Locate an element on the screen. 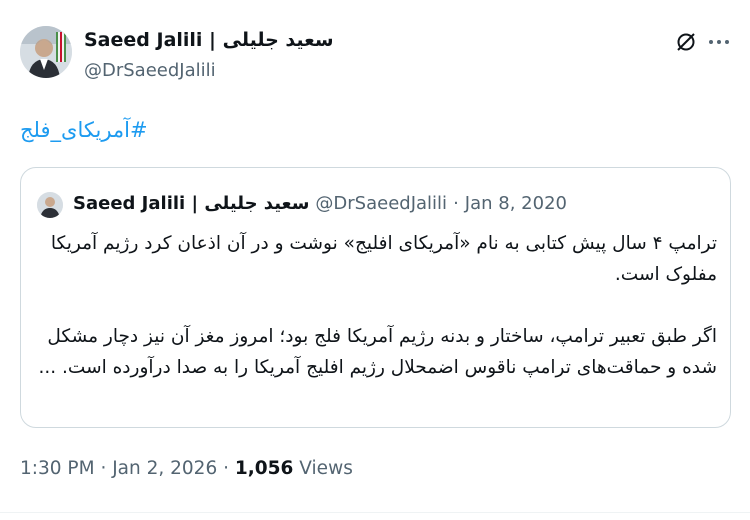 The width and height of the screenshot is (750, 520). quoted-tweet-date: Jan 8, 2020 is located at coordinates (515, 203).